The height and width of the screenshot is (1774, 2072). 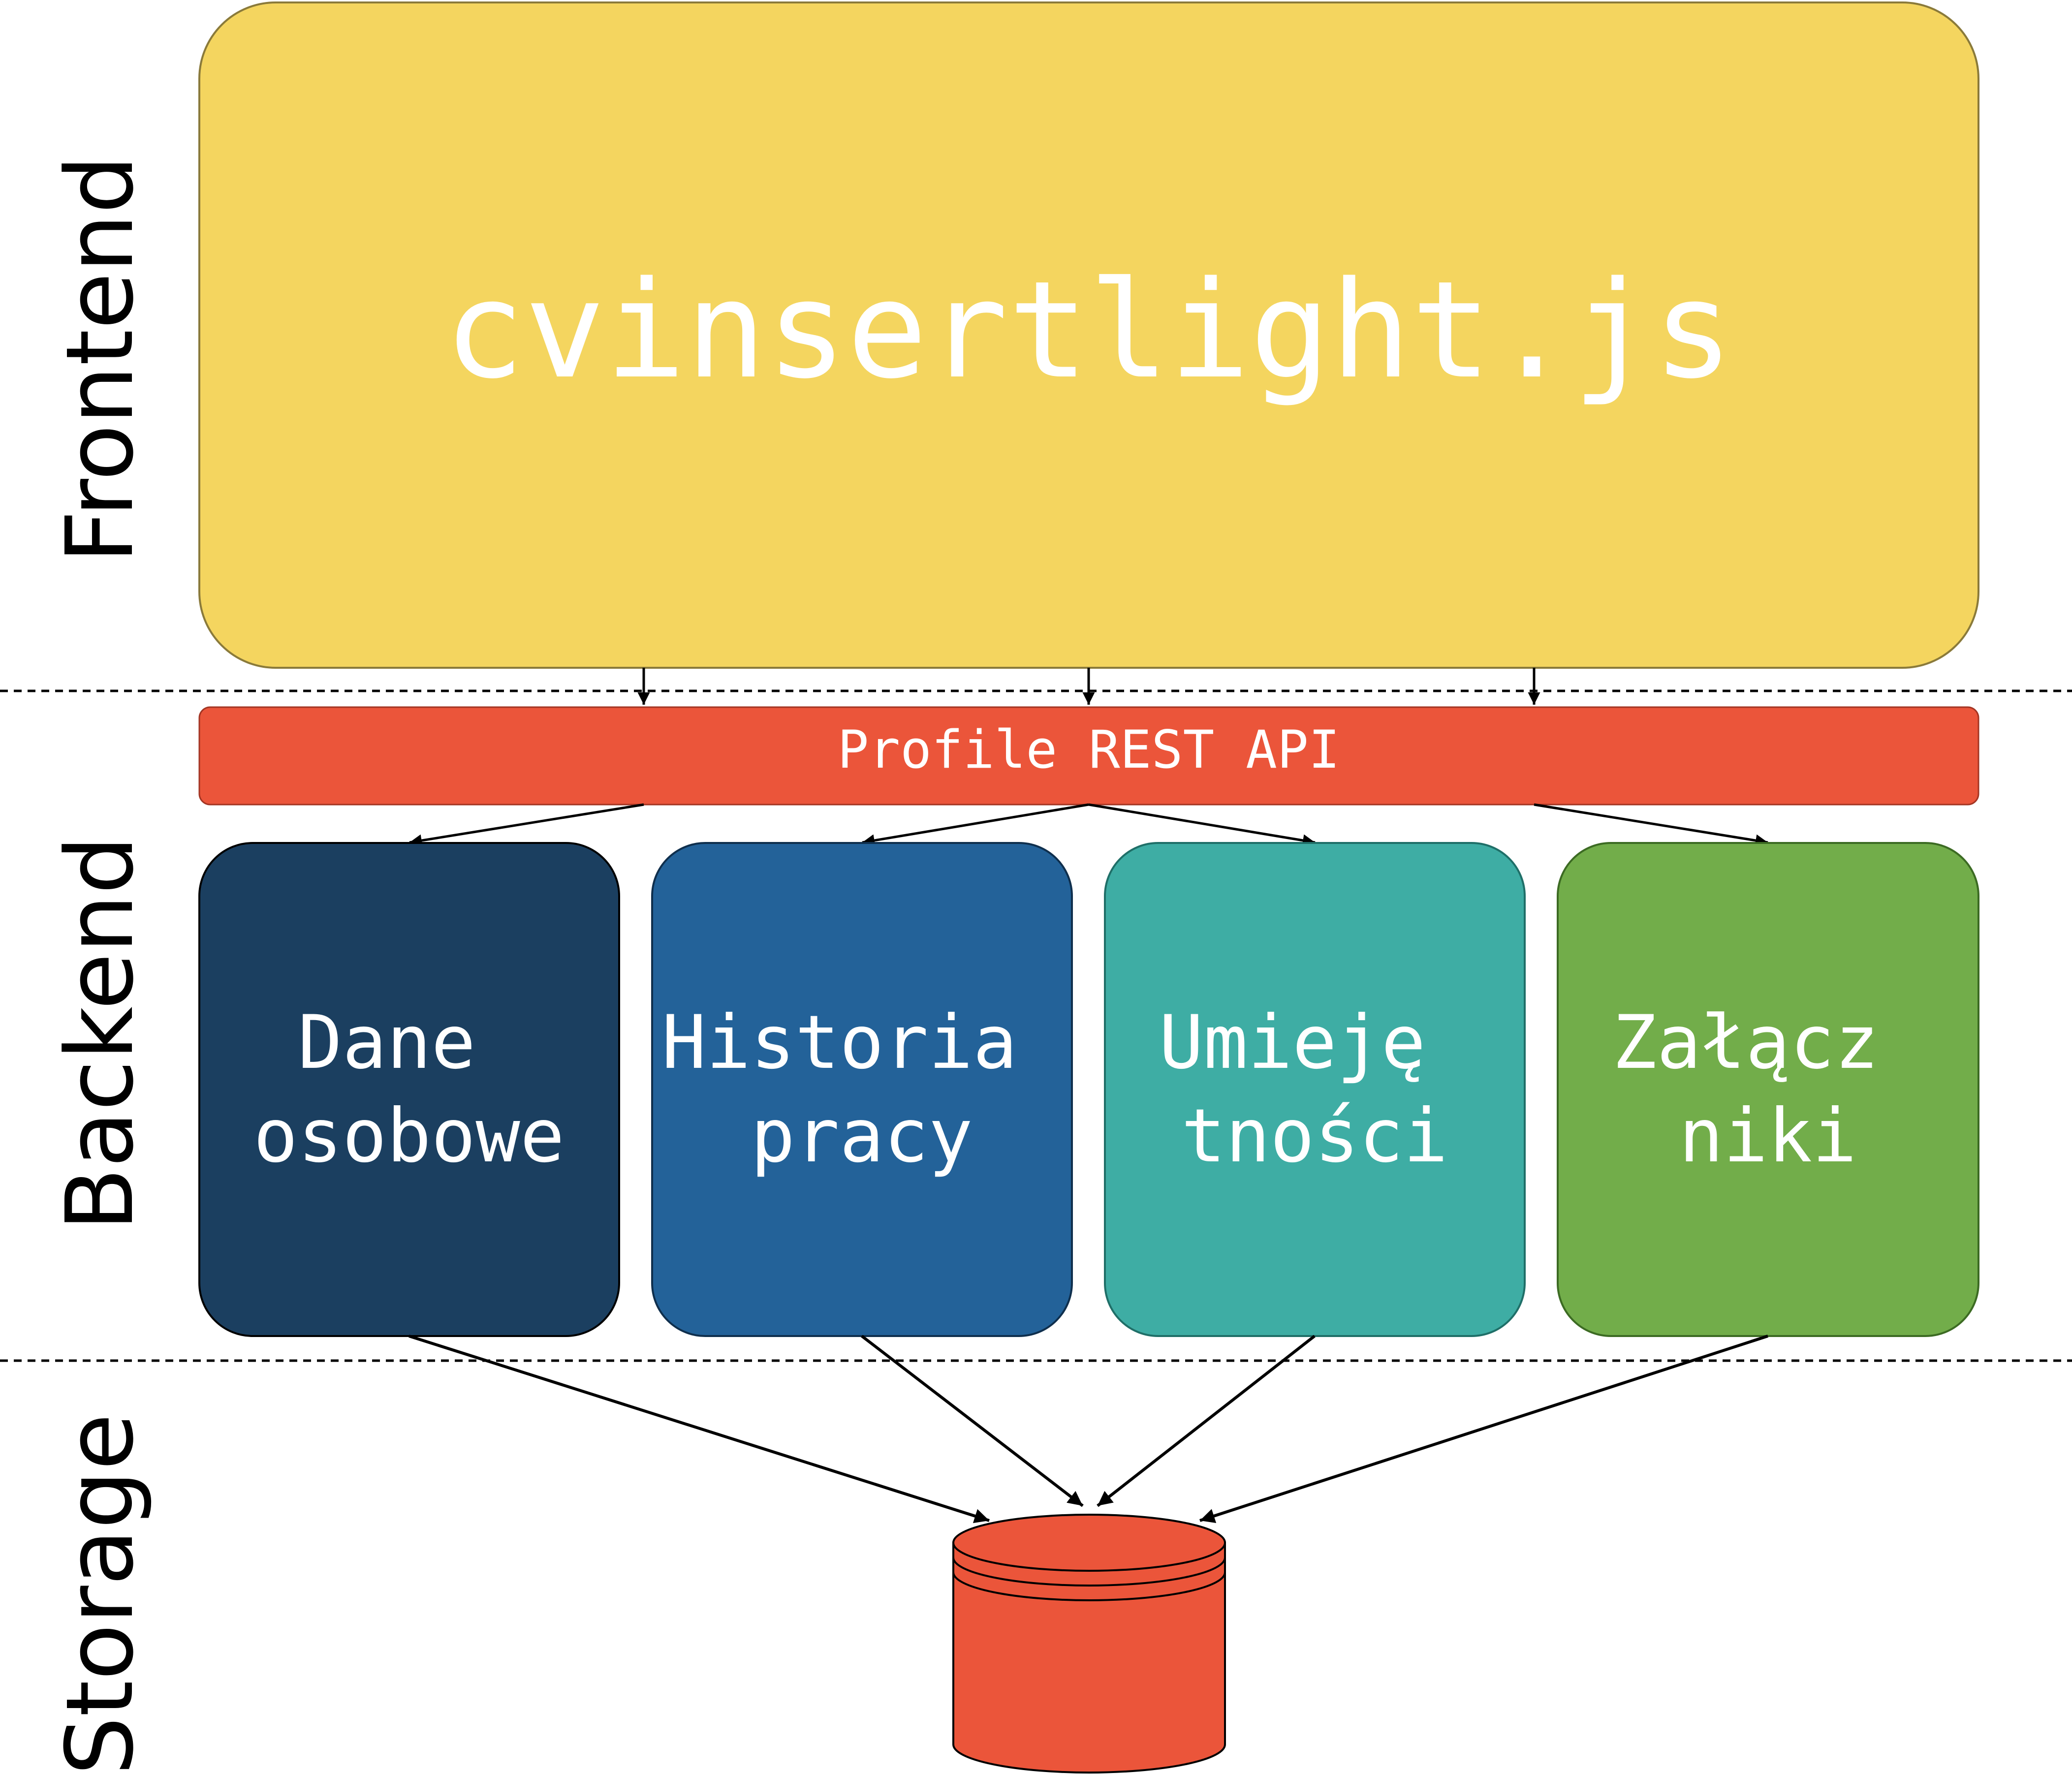 What do you see at coordinates (839, 1043) in the screenshot?
I see `service-label-line1: Historia` at bounding box center [839, 1043].